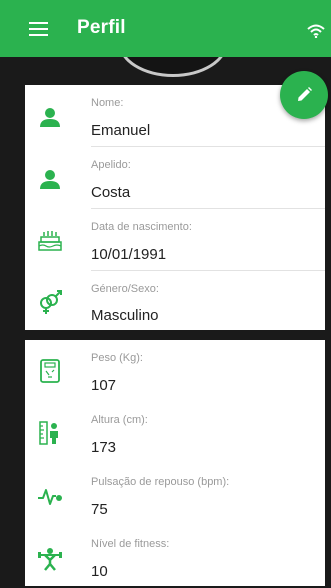 The height and width of the screenshot is (588, 331). I want to click on pulse-row: Pulsação de repouso (bpm): 75, so click(175, 495).